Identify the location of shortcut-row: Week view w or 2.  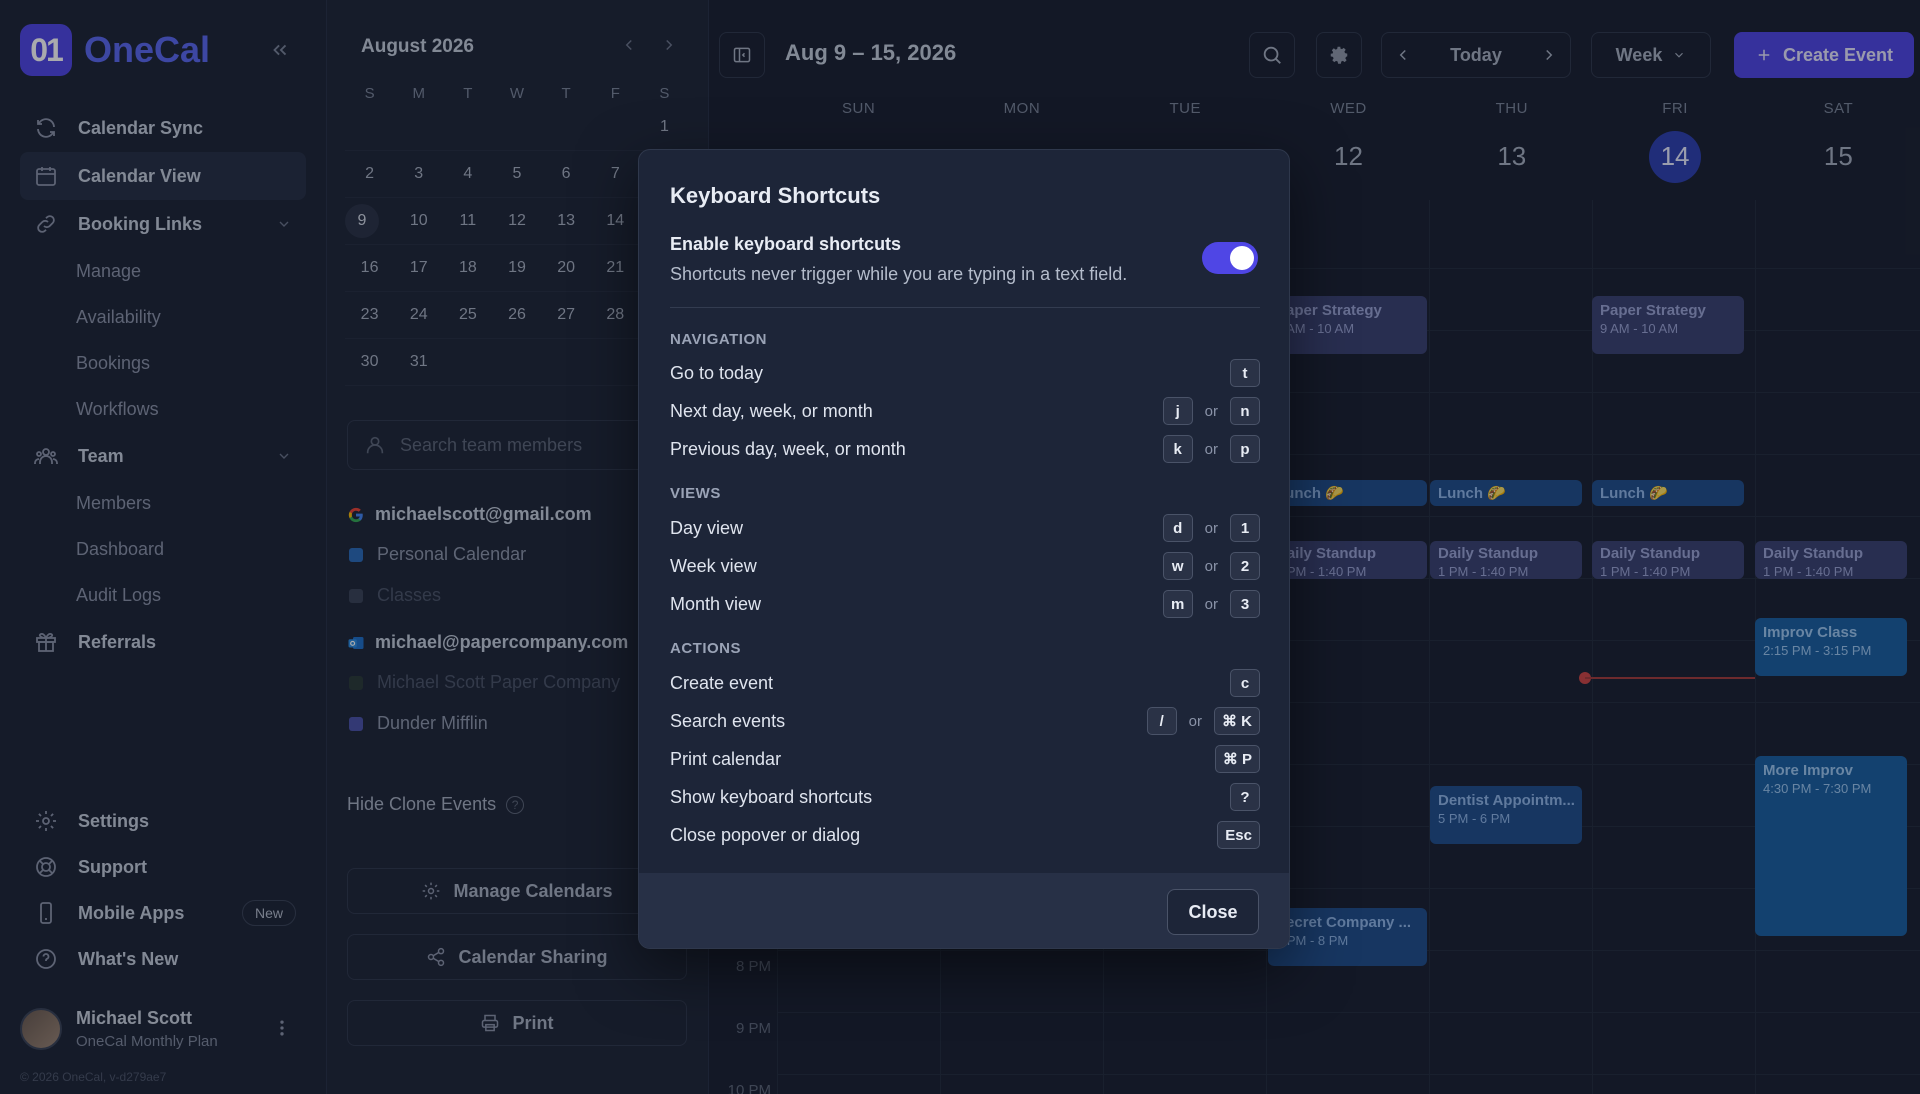
(965, 566).